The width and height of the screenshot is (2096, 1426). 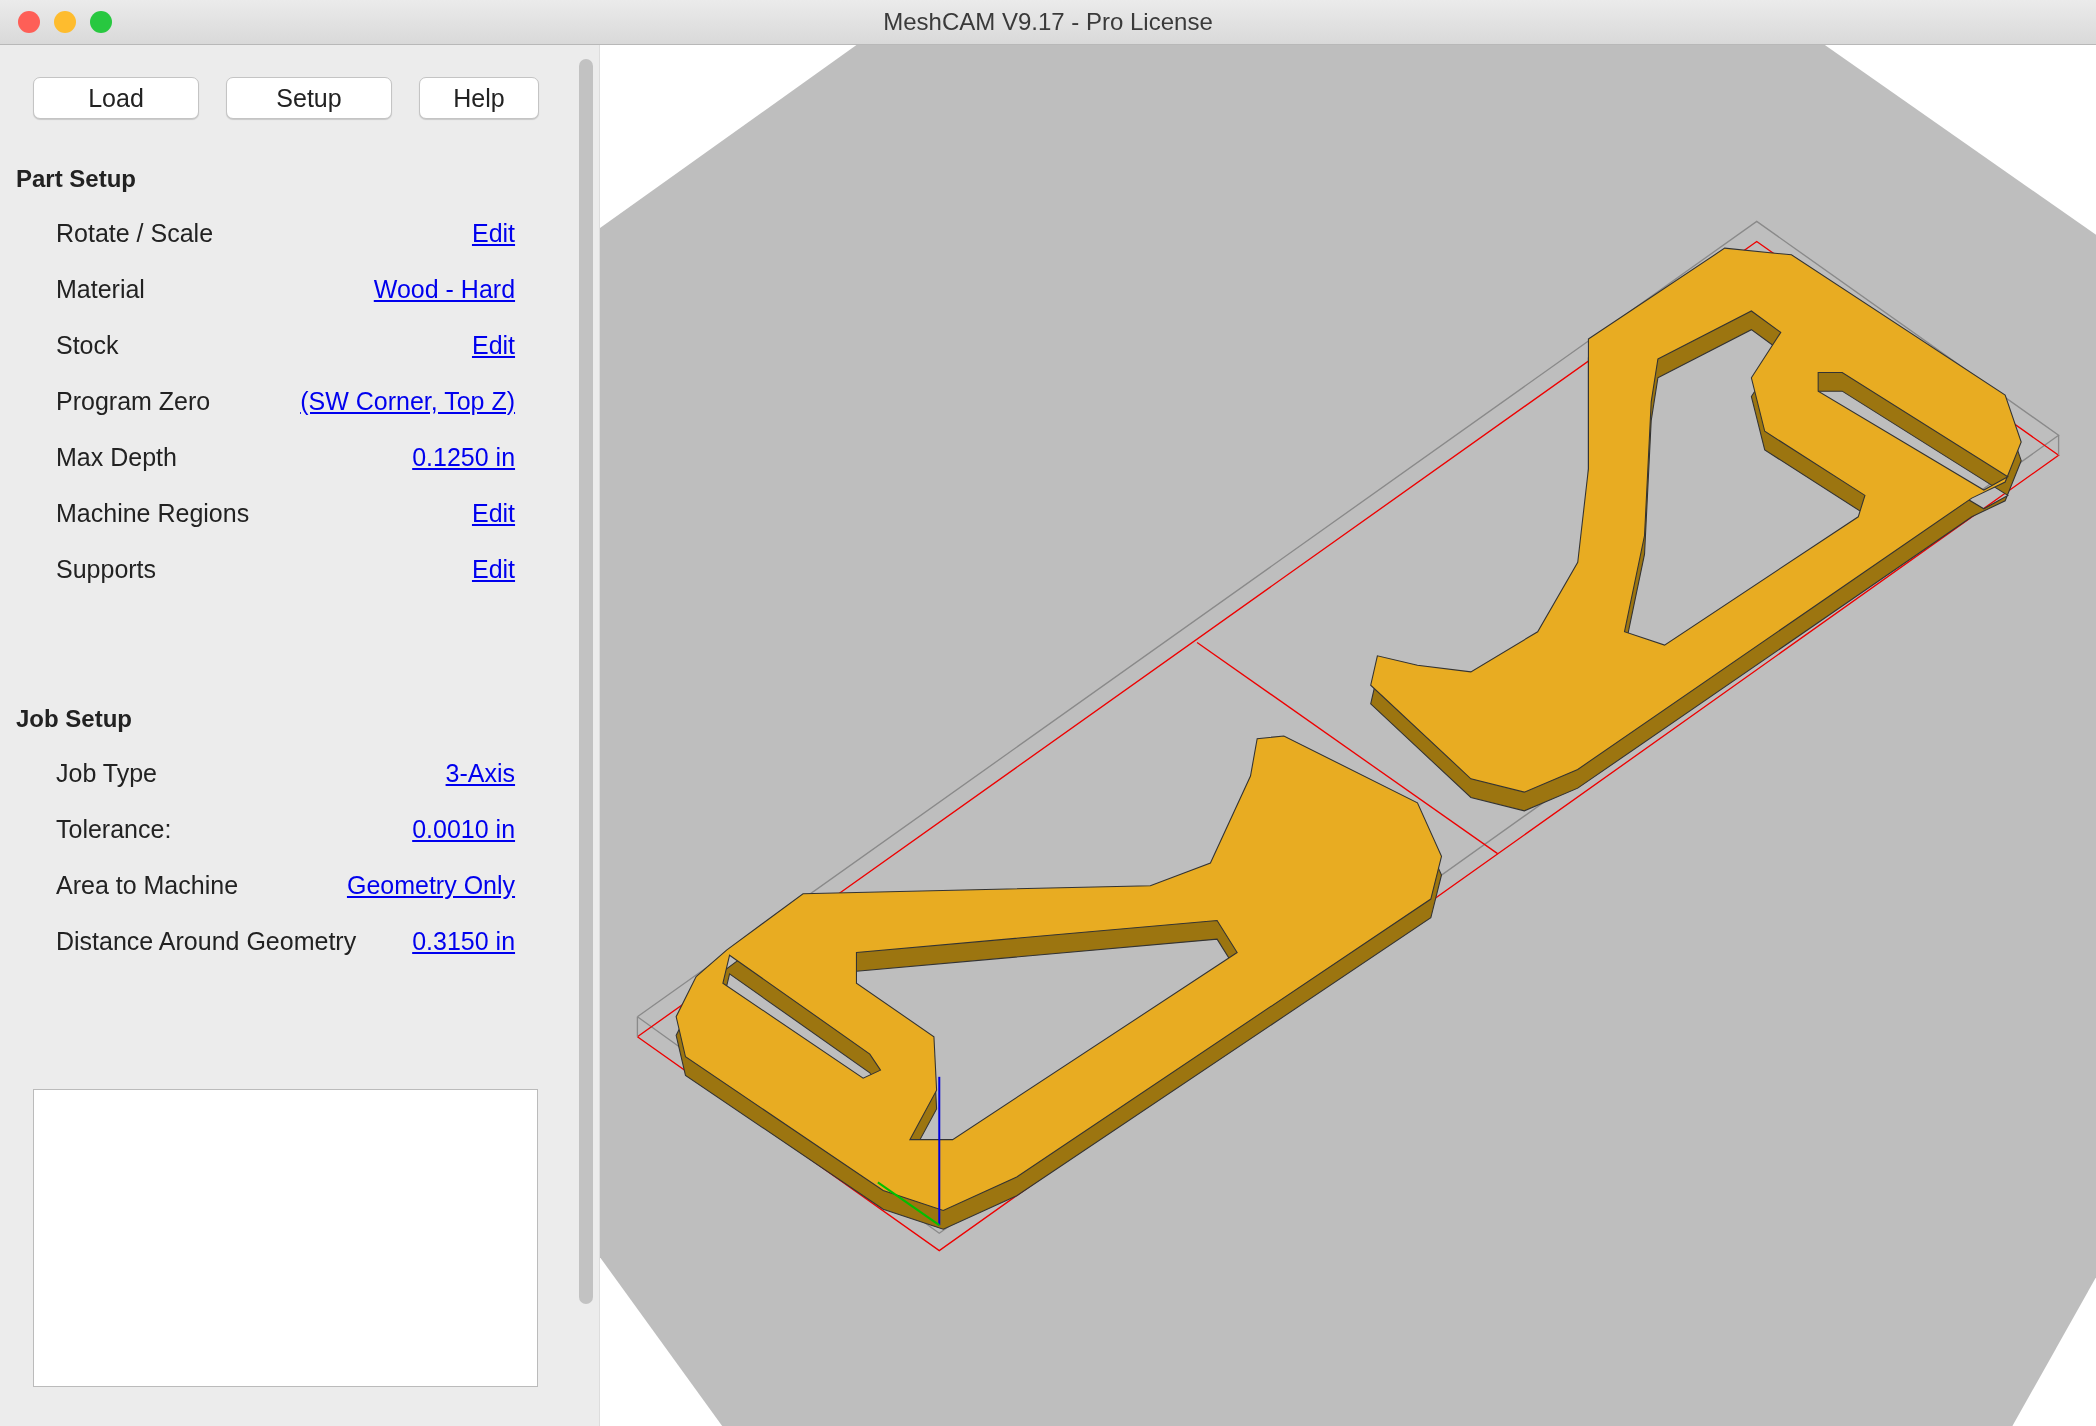 I want to click on setting-label: Supports, so click(x=106, y=569).